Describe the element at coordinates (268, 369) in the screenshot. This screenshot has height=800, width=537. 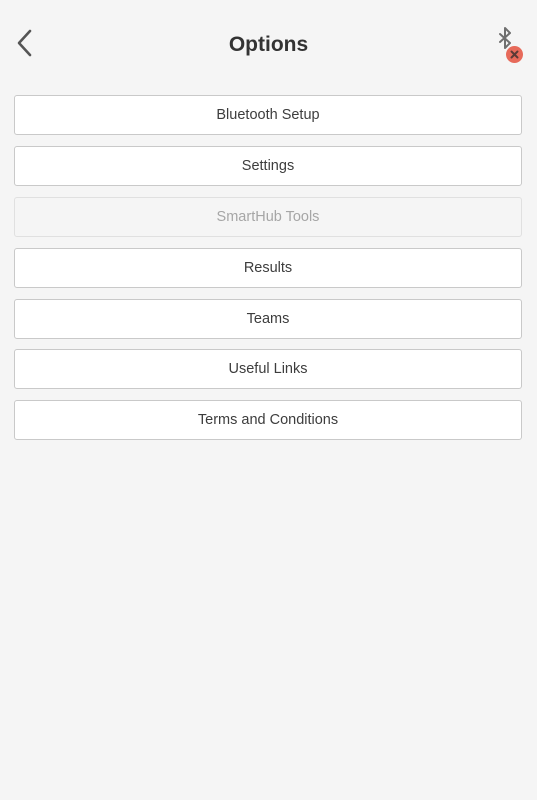
I see `useful-links-button: Useful Links` at that location.